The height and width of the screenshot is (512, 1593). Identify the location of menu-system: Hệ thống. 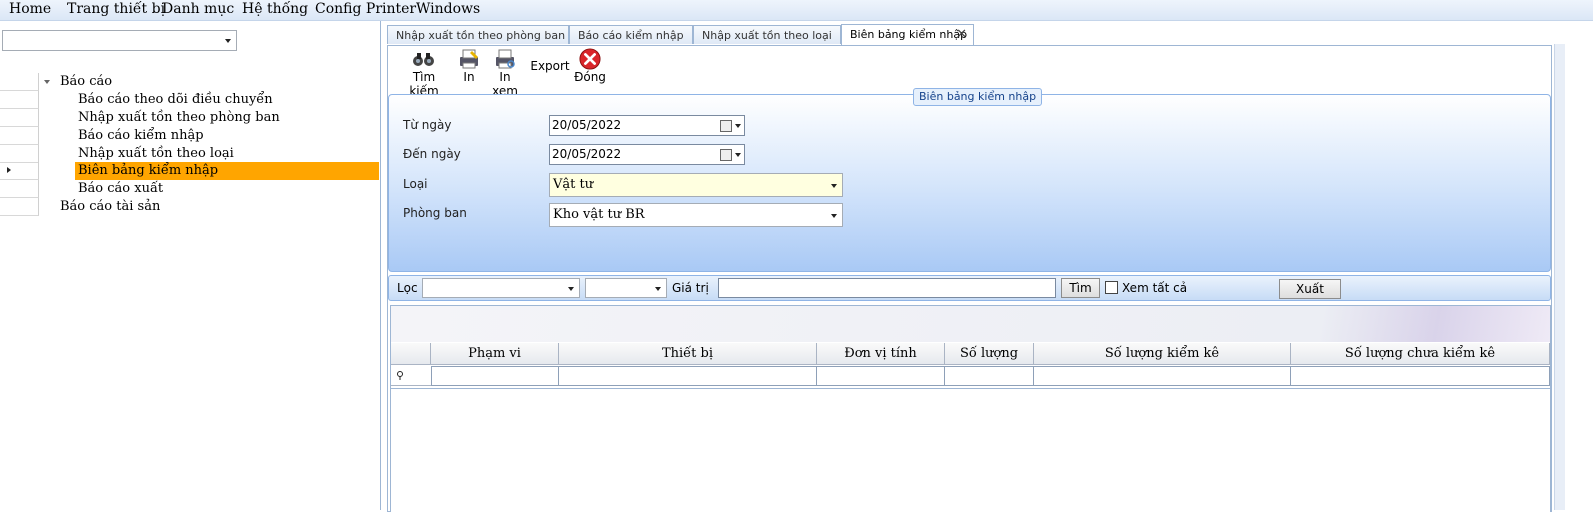
(275, 9).